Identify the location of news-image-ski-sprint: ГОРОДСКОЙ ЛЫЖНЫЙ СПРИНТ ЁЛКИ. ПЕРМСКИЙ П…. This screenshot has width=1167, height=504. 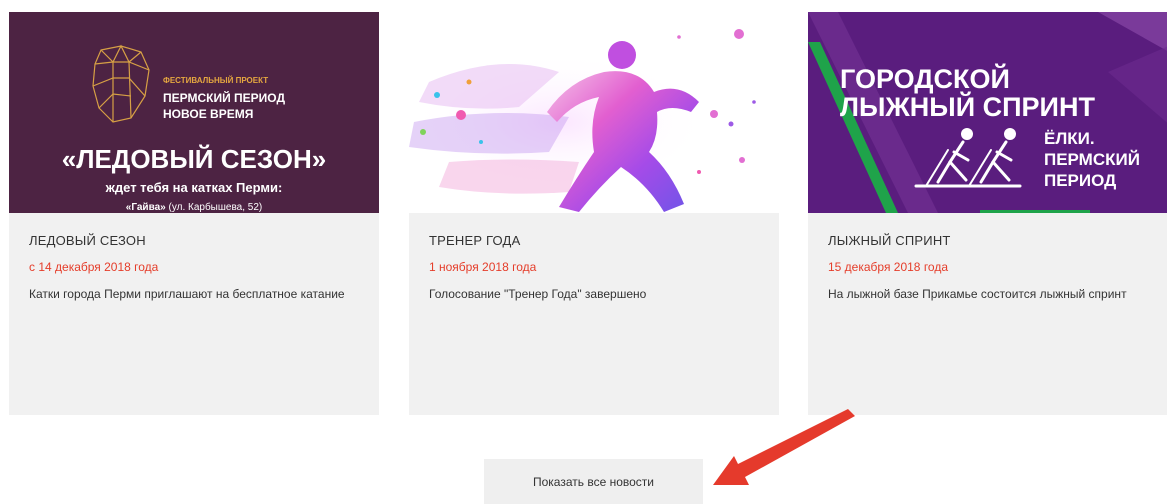
(987, 112).